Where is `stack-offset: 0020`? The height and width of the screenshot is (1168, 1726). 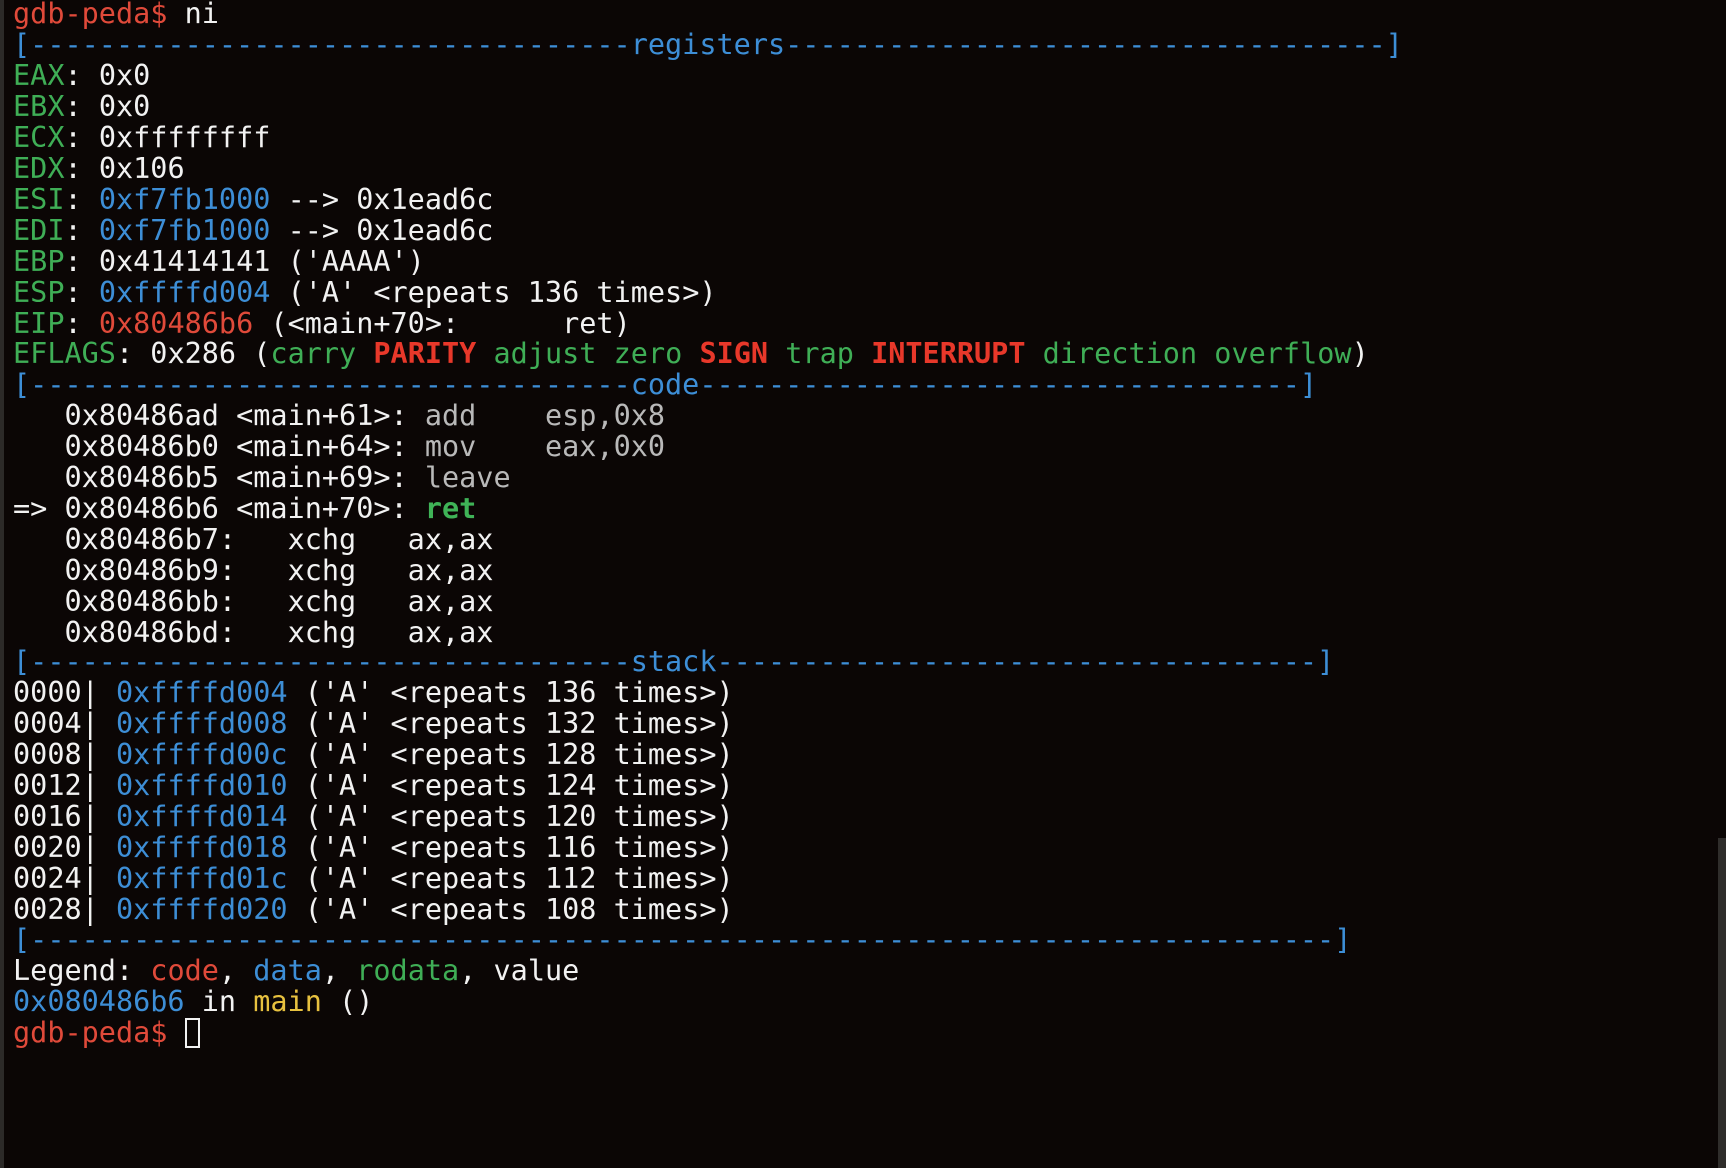
stack-offset: 0020 is located at coordinates (47, 847).